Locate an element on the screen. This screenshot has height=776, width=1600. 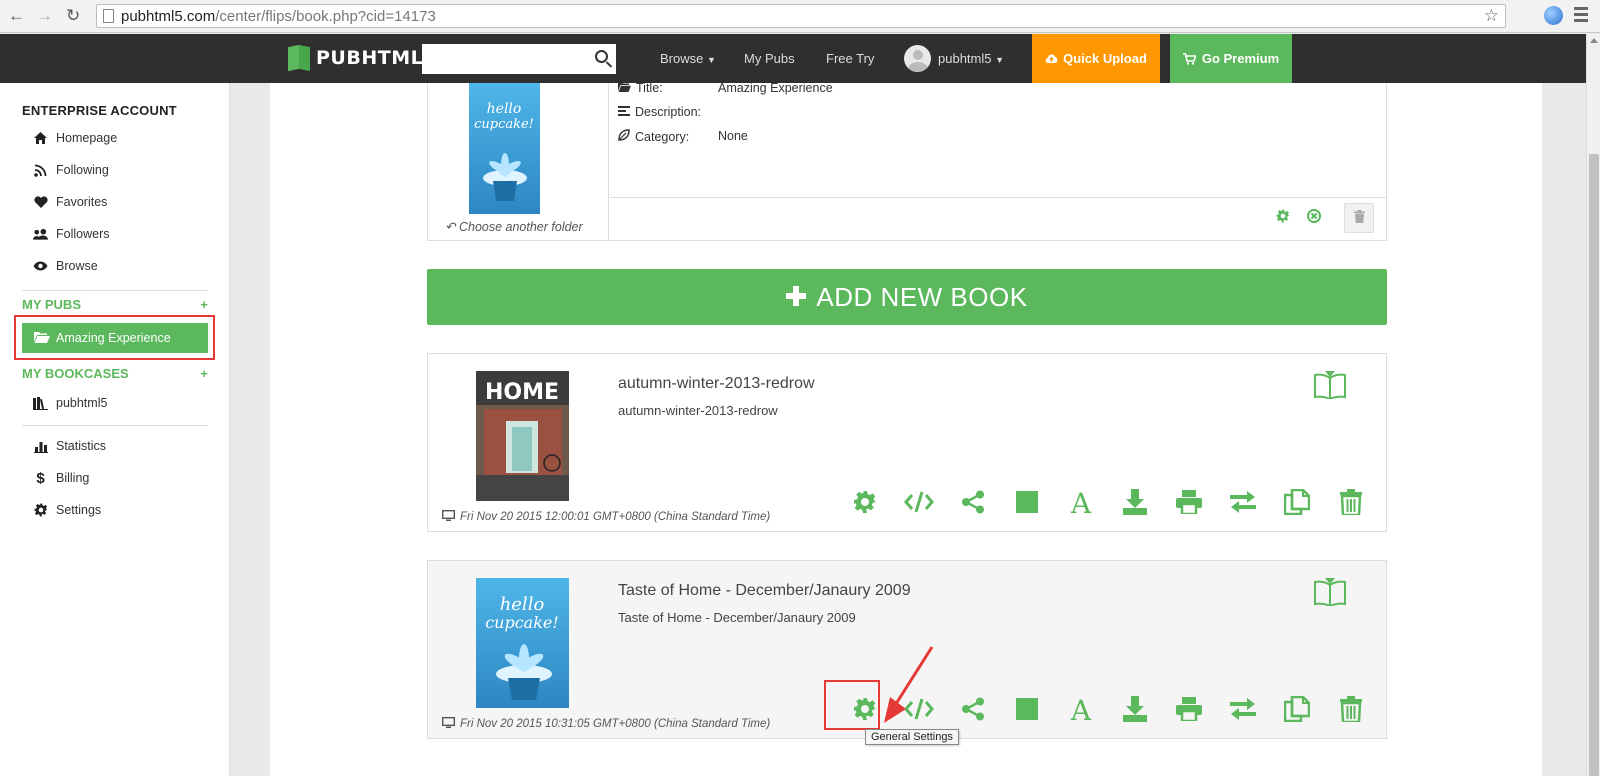
folder-divider is located at coordinates (998, 197).